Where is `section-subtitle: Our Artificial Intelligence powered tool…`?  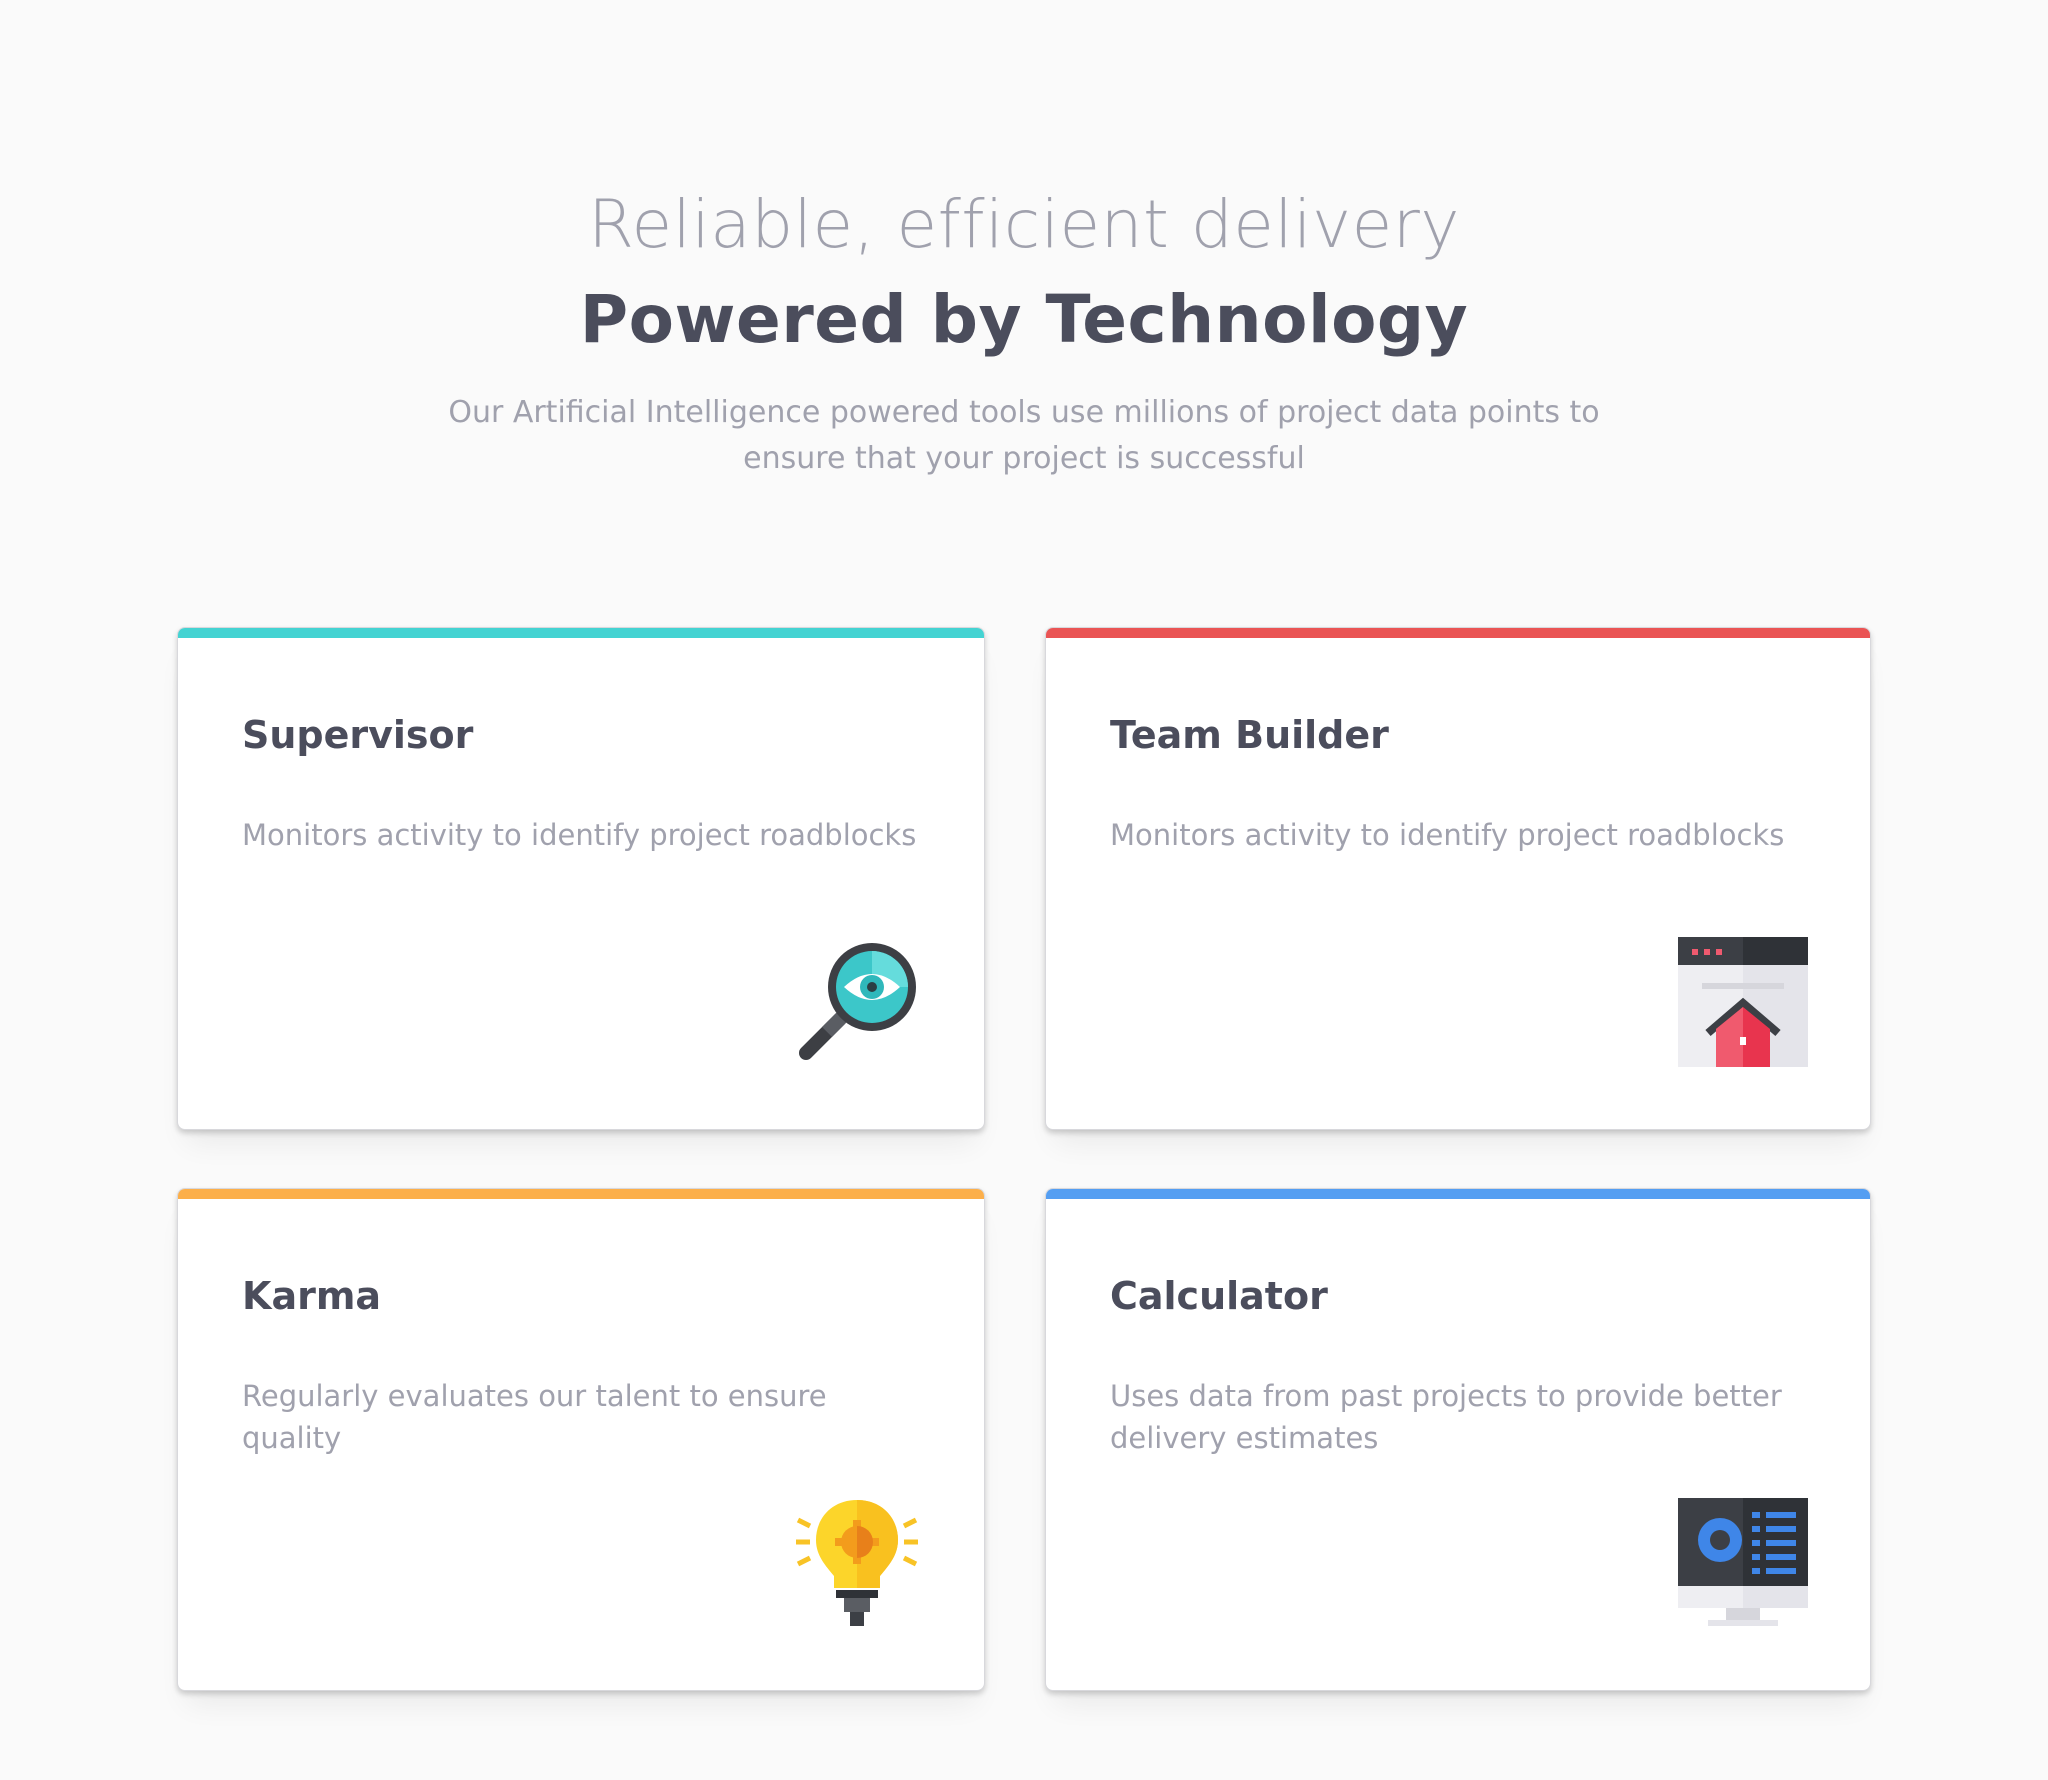
section-subtitle: Our Artificial Intelligence powered tool… is located at coordinates (1024, 435).